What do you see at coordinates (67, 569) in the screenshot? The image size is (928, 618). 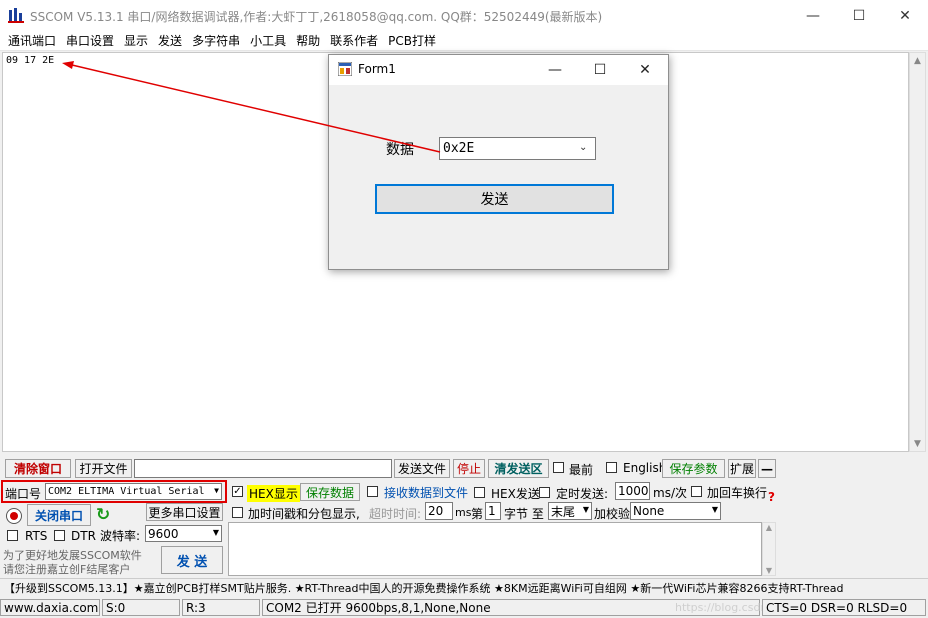 I see `promo-line-2: 请您注册嘉立创F结尾客户` at bounding box center [67, 569].